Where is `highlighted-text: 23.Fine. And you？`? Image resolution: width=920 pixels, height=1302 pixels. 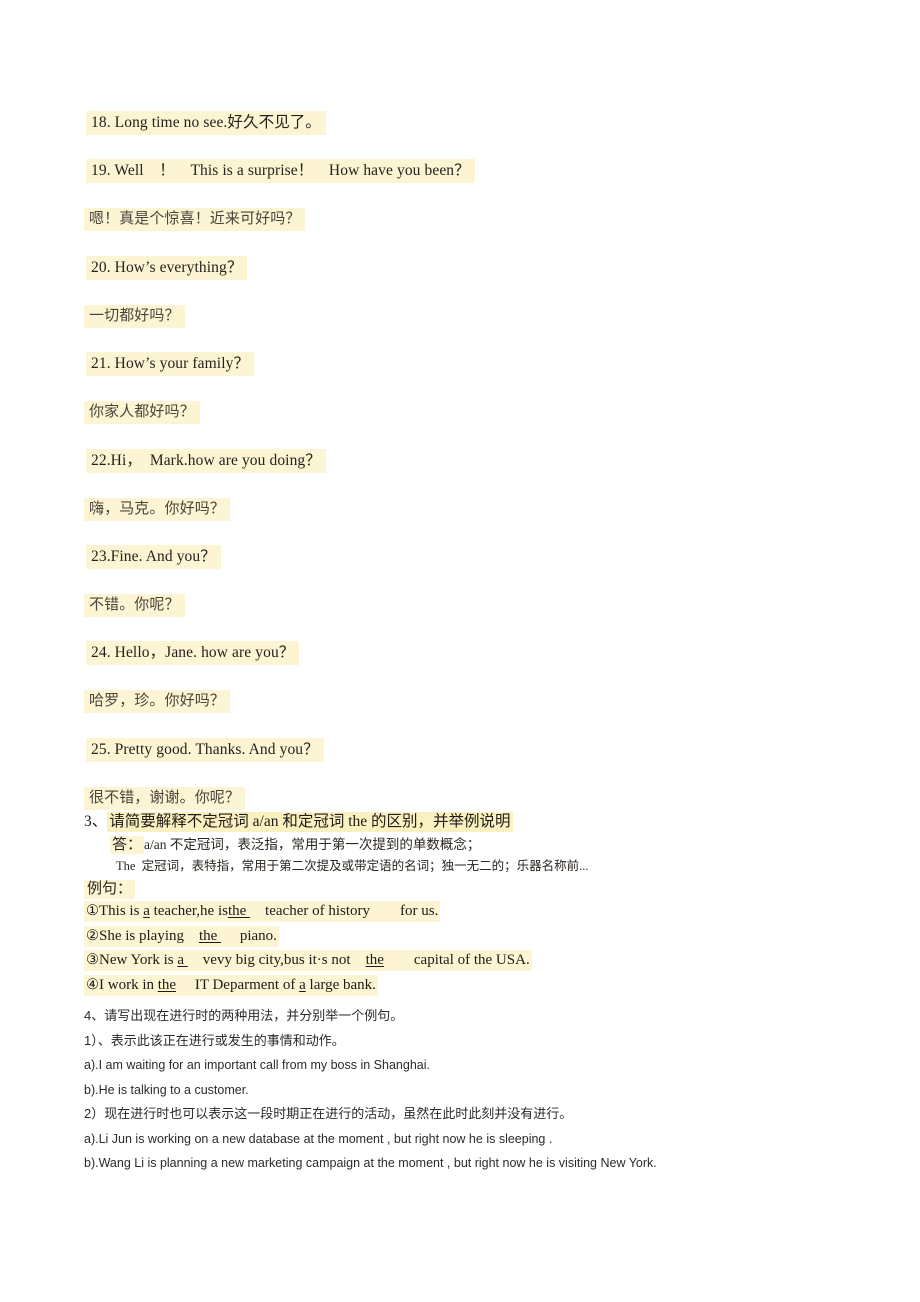
highlighted-text: 23.Fine. And you？ is located at coordinates (153, 557).